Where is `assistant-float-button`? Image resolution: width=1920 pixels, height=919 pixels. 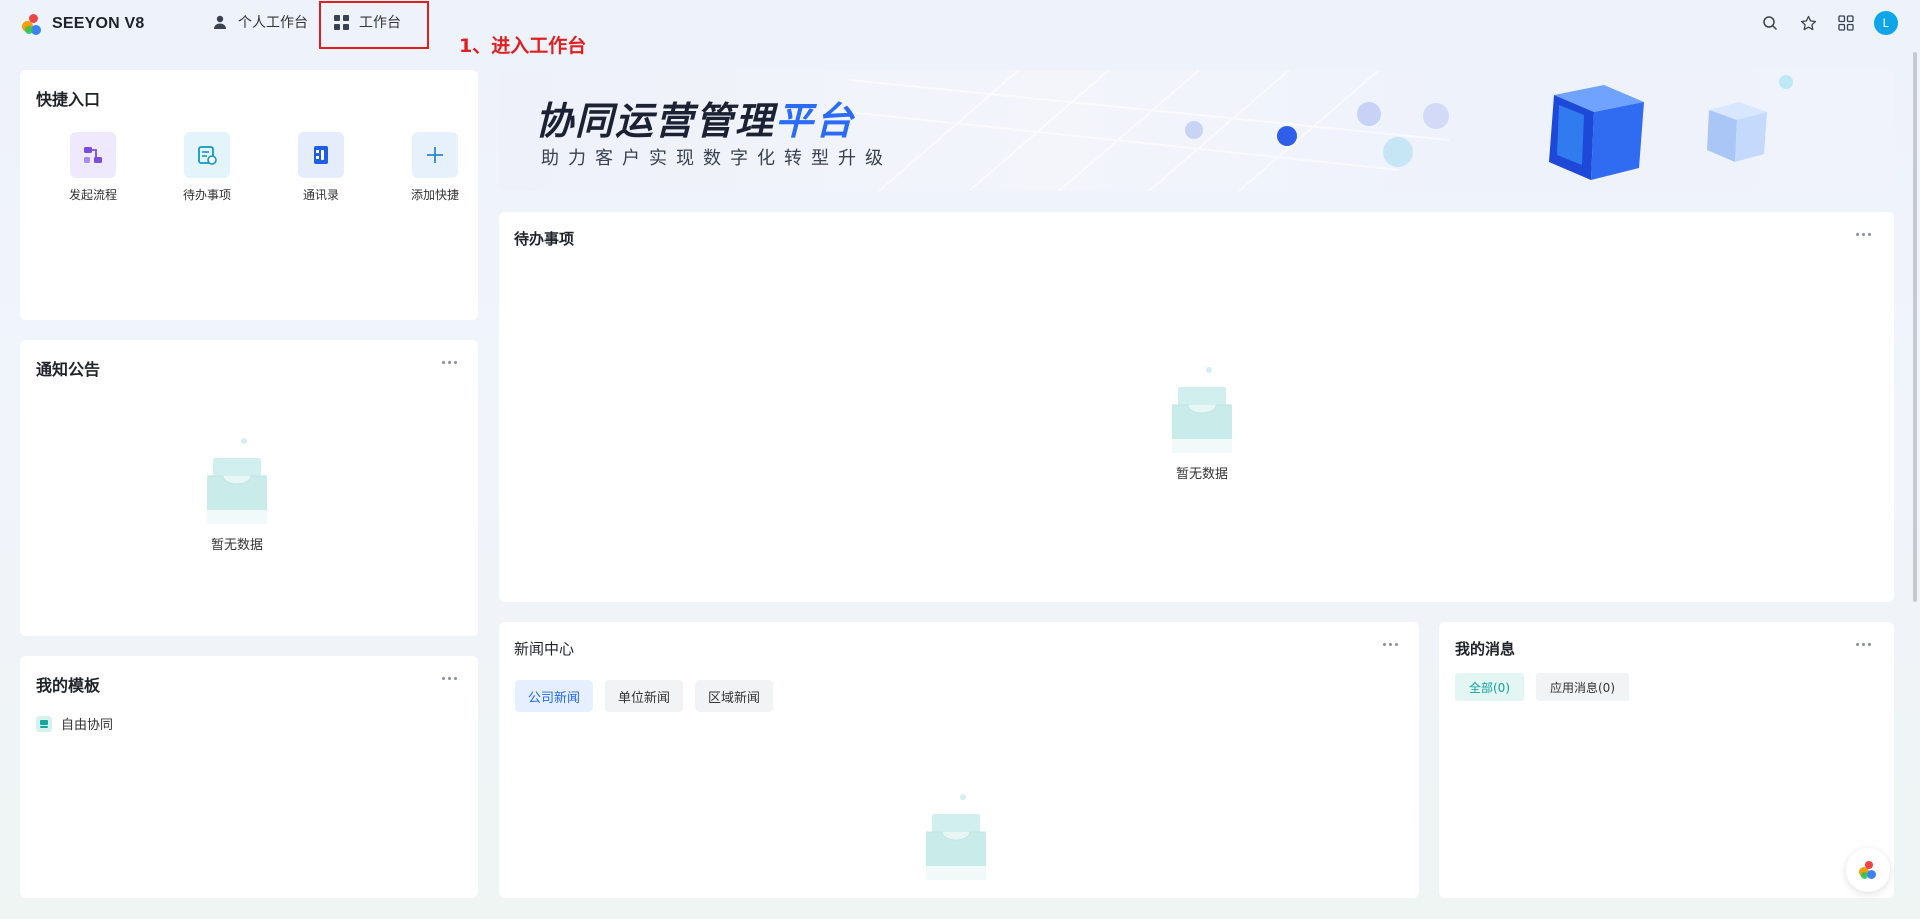
assistant-float-button is located at coordinates (1868, 870).